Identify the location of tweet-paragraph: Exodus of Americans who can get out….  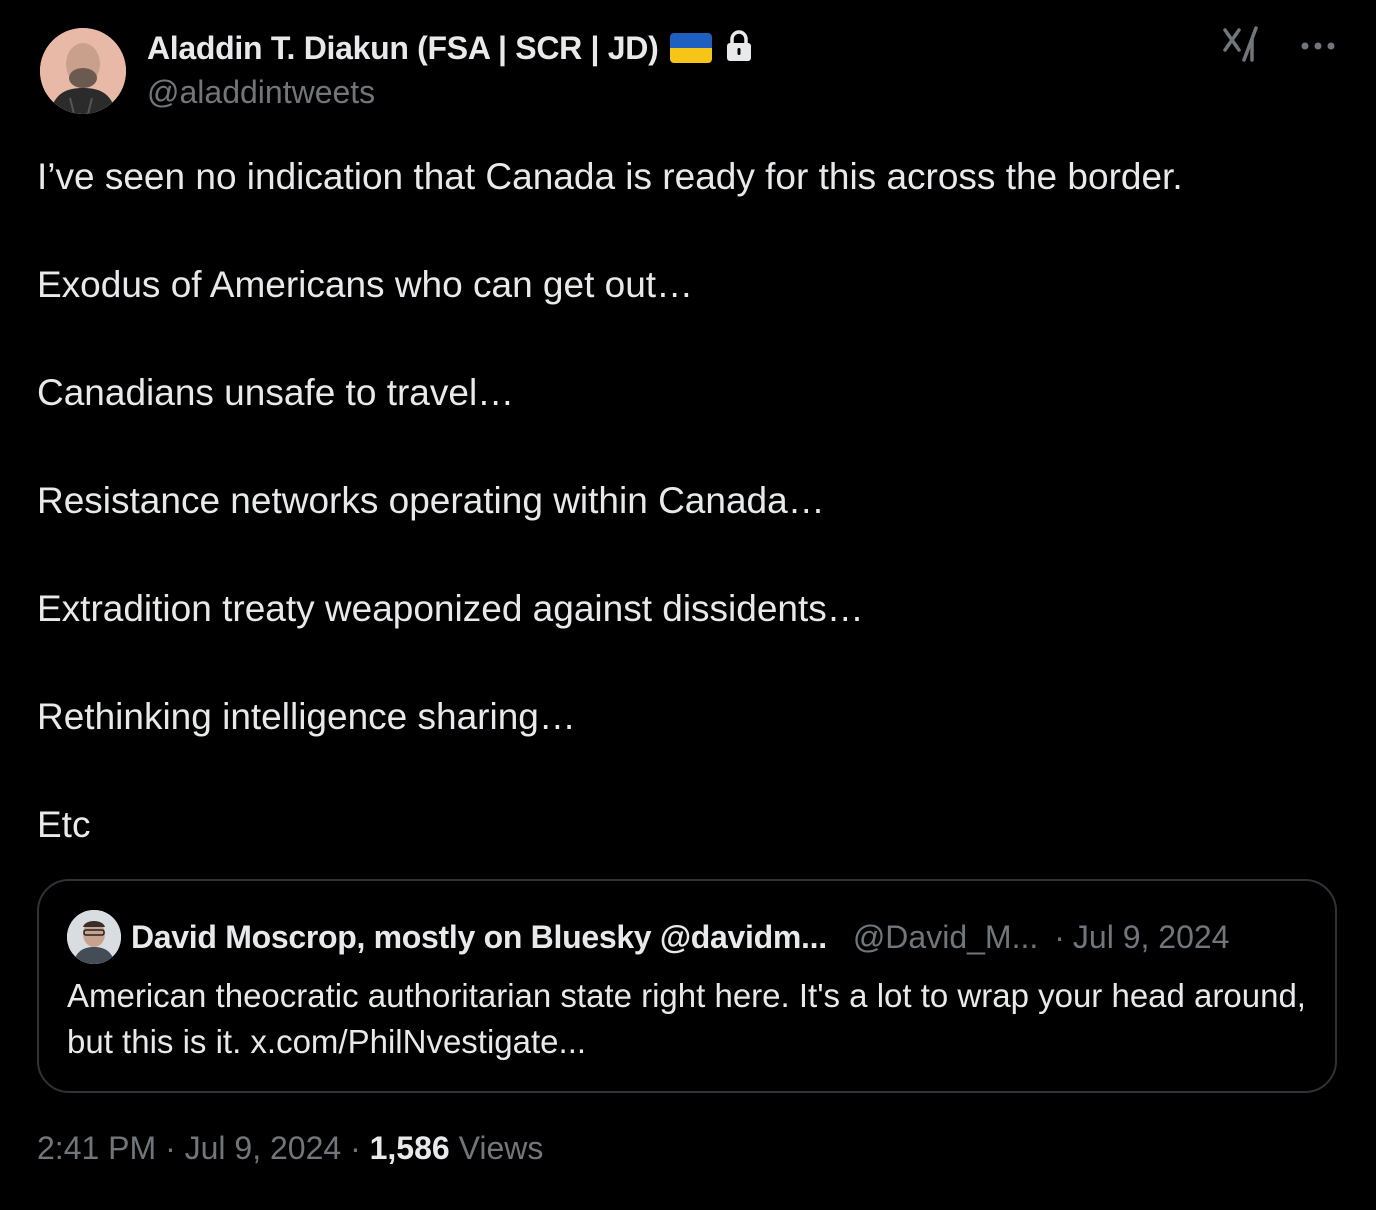
(365, 284).